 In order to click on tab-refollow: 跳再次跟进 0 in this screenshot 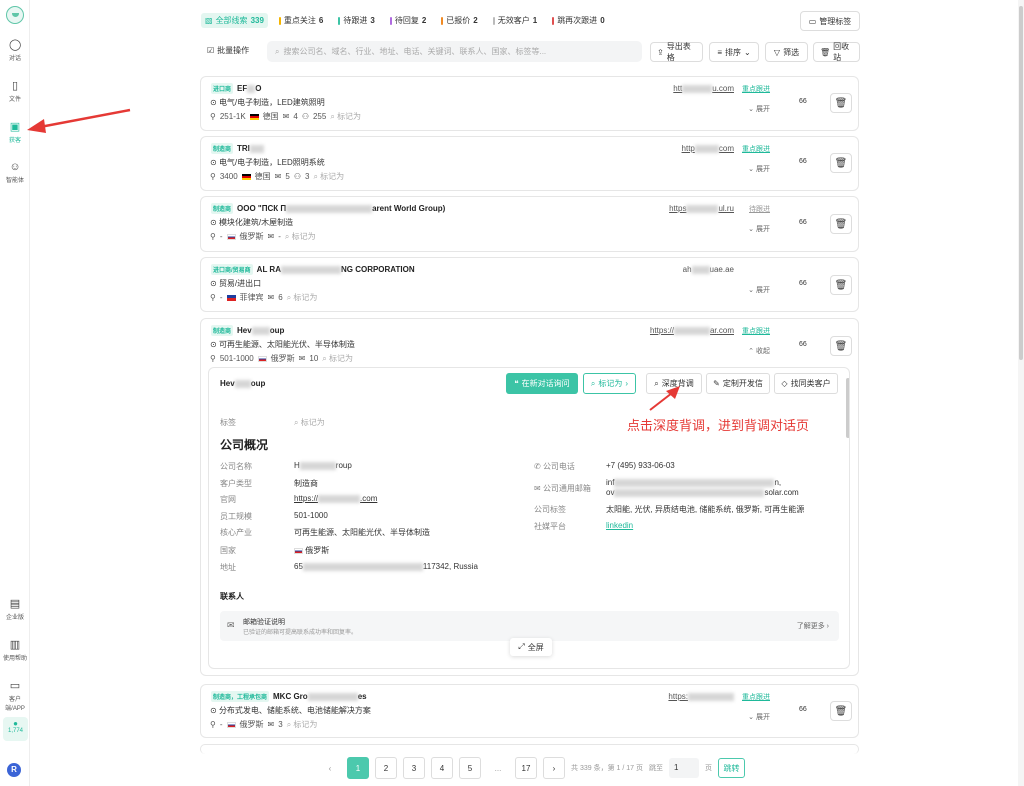, I will do `click(578, 20)`.